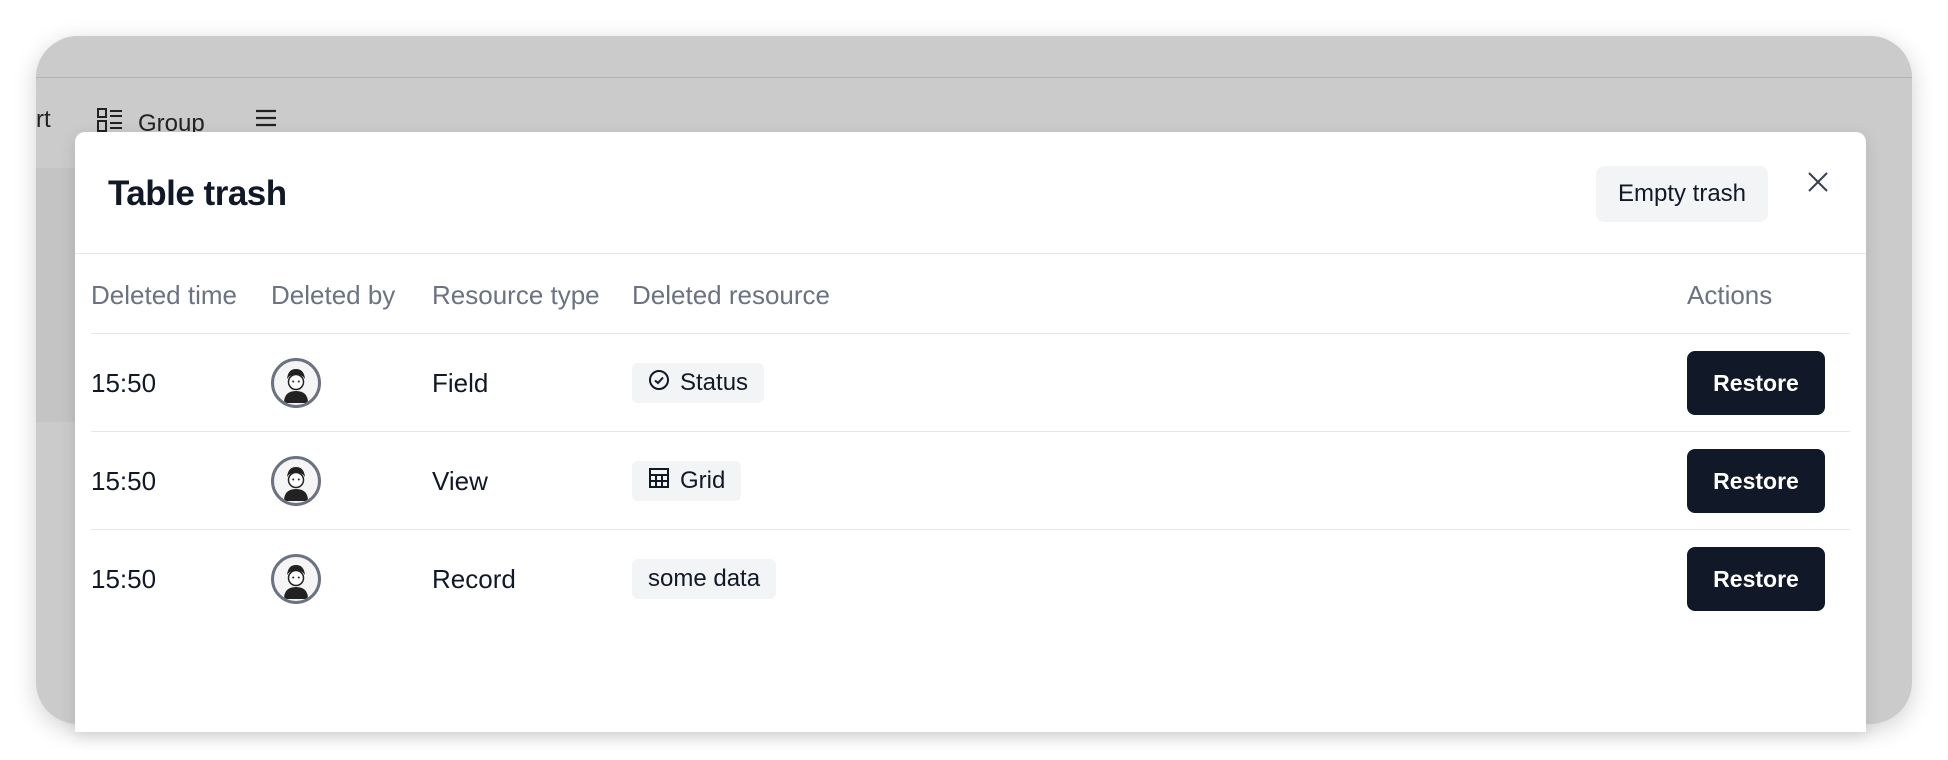 This screenshot has width=1948, height=760. Describe the element at coordinates (731, 295) in the screenshot. I see `column-header-deleted-resource: Deleted resource` at that location.